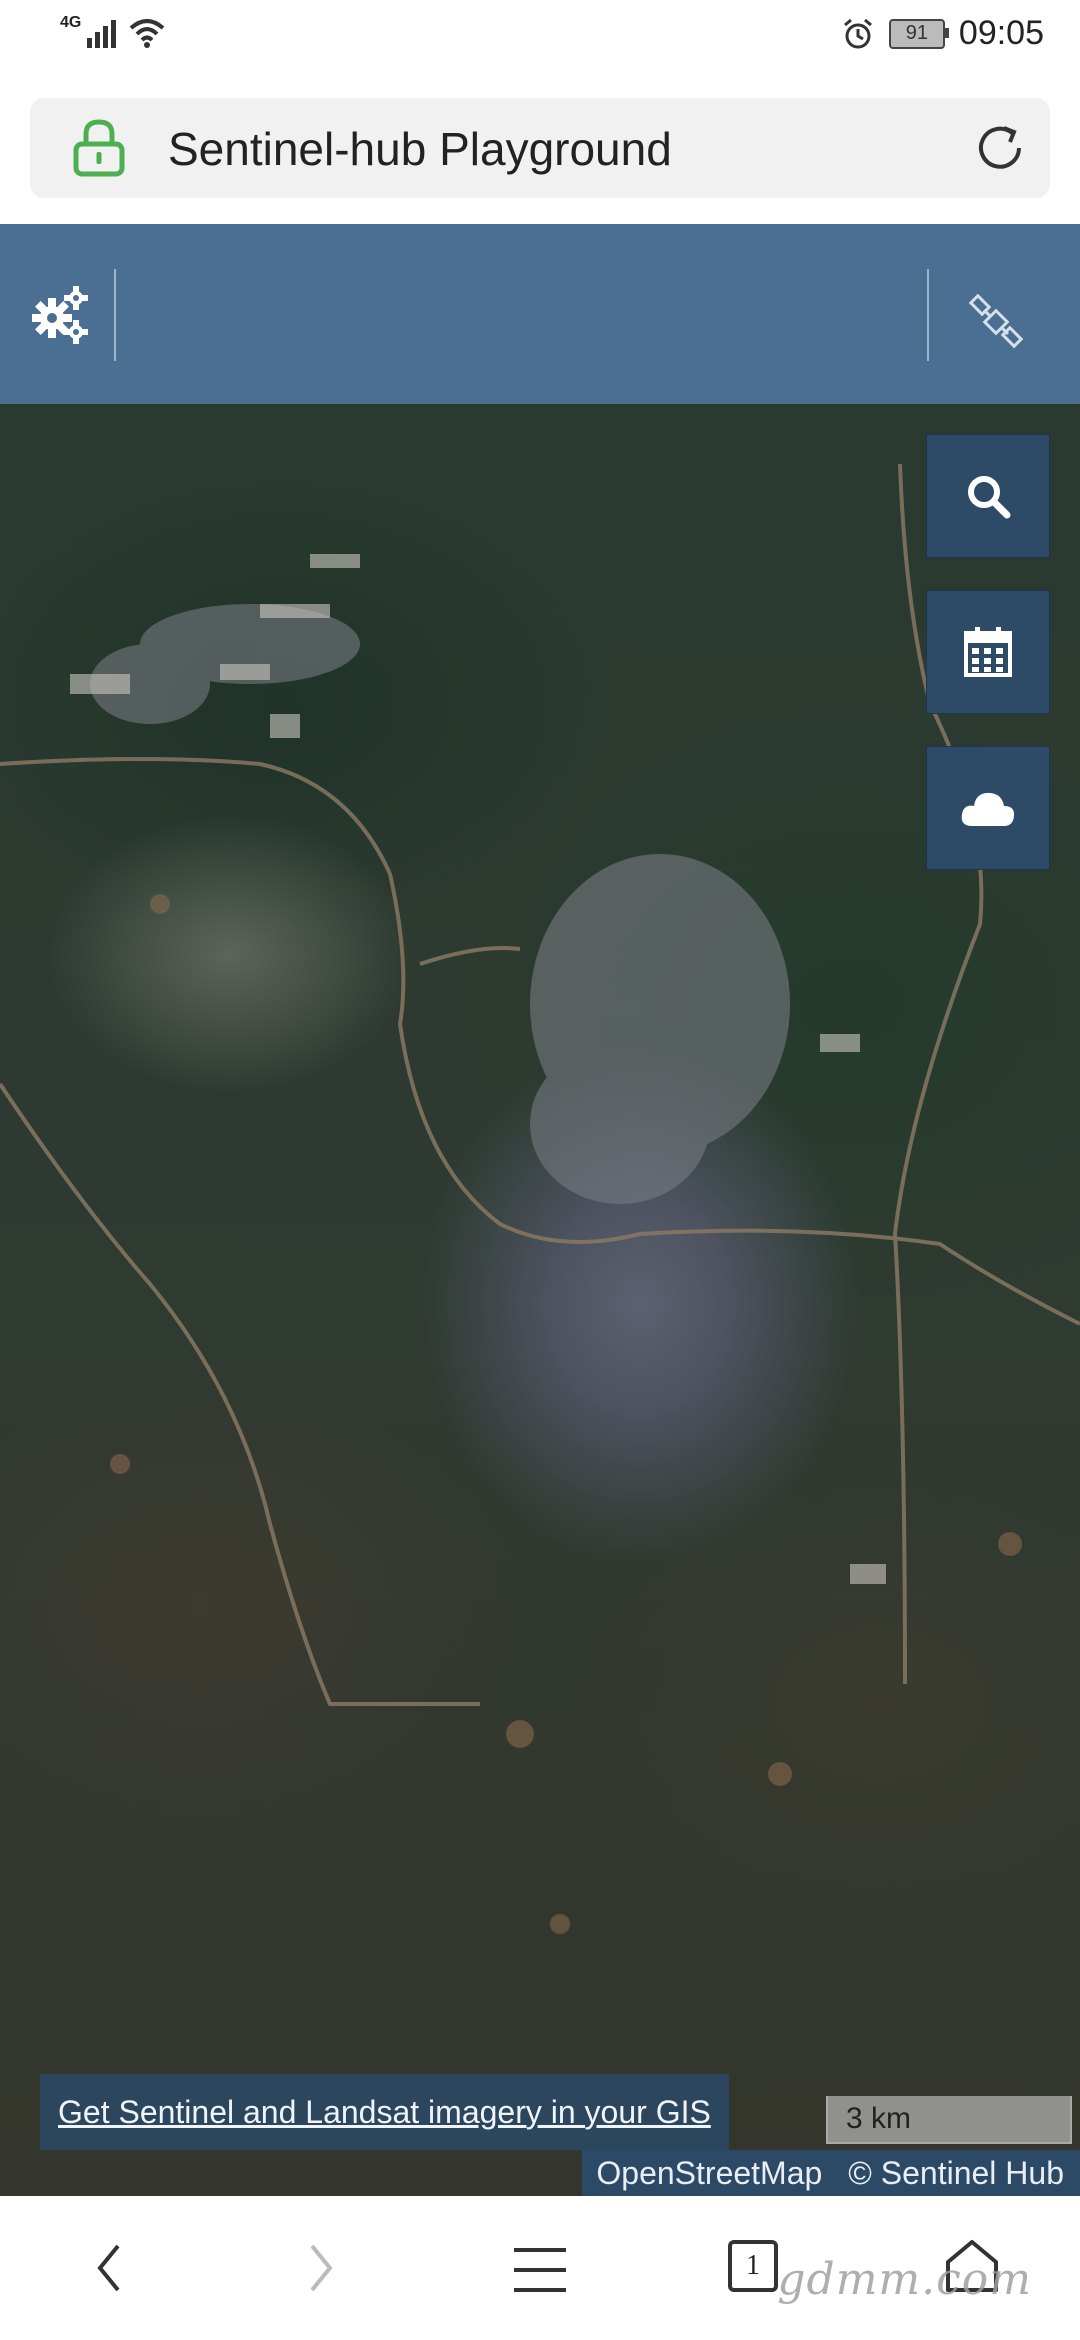 The width and height of the screenshot is (1080, 2340). I want to click on status-right: 91 09:05, so click(942, 33).